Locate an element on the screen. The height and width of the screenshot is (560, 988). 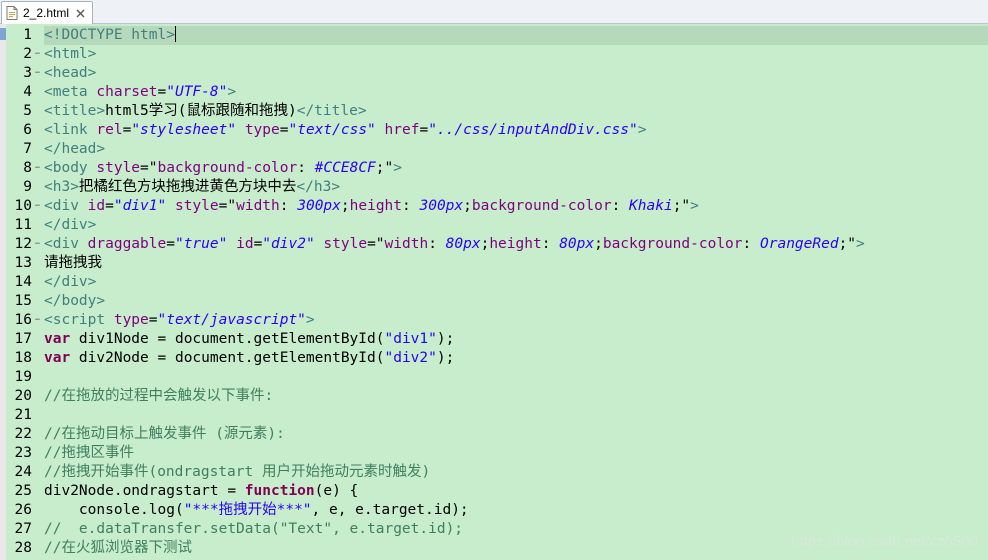
code-line: 21 is located at coordinates (501, 415).